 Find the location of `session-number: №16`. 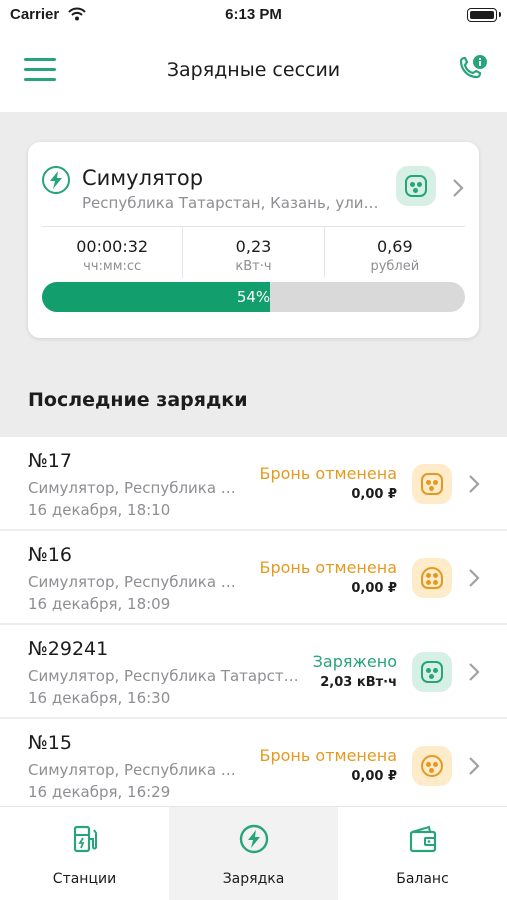

session-number: №16 is located at coordinates (50, 555).